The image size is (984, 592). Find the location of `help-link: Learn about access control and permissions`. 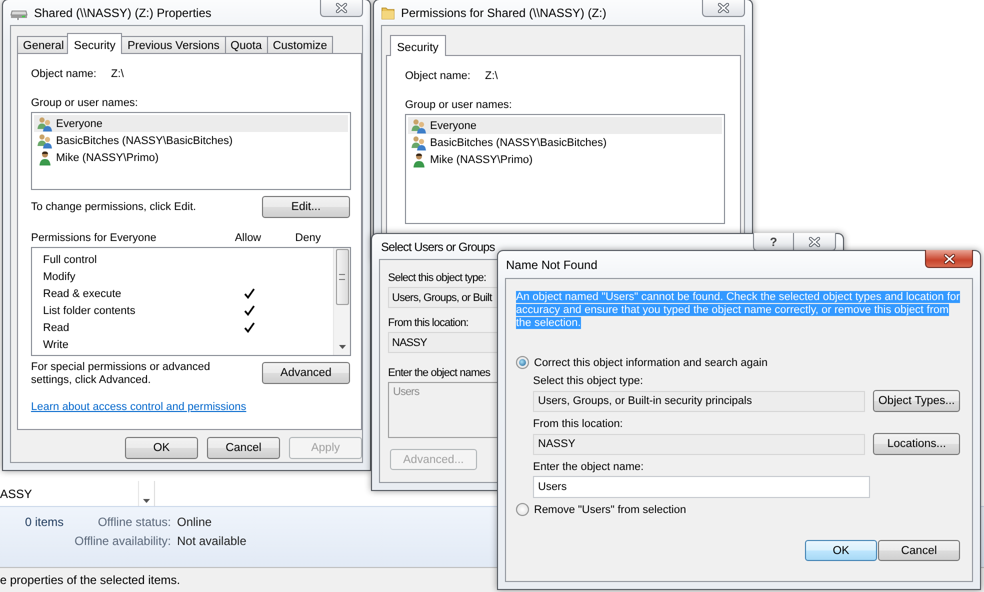

help-link: Learn about access control and permissions is located at coordinates (138, 407).